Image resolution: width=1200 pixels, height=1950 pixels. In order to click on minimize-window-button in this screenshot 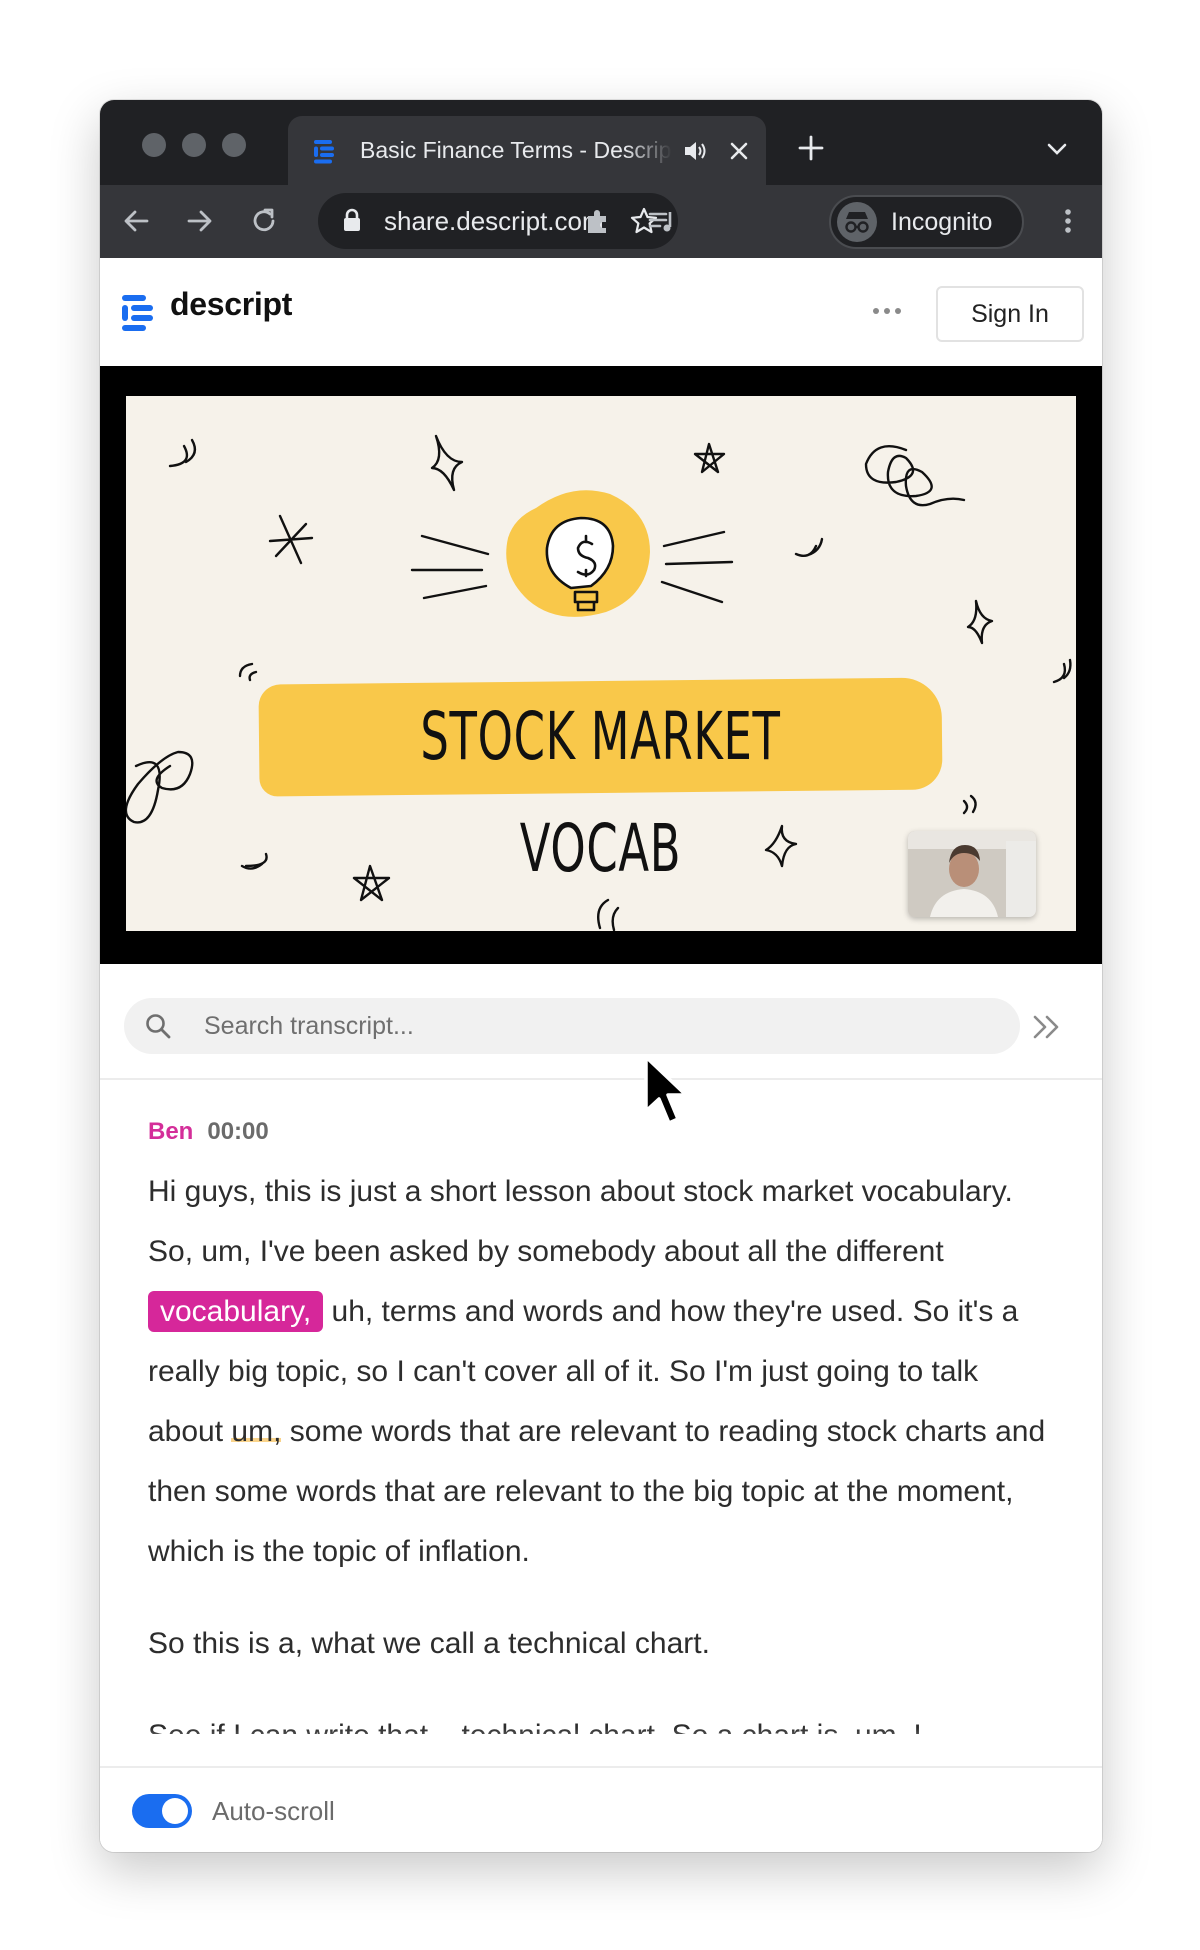, I will do `click(194, 145)`.